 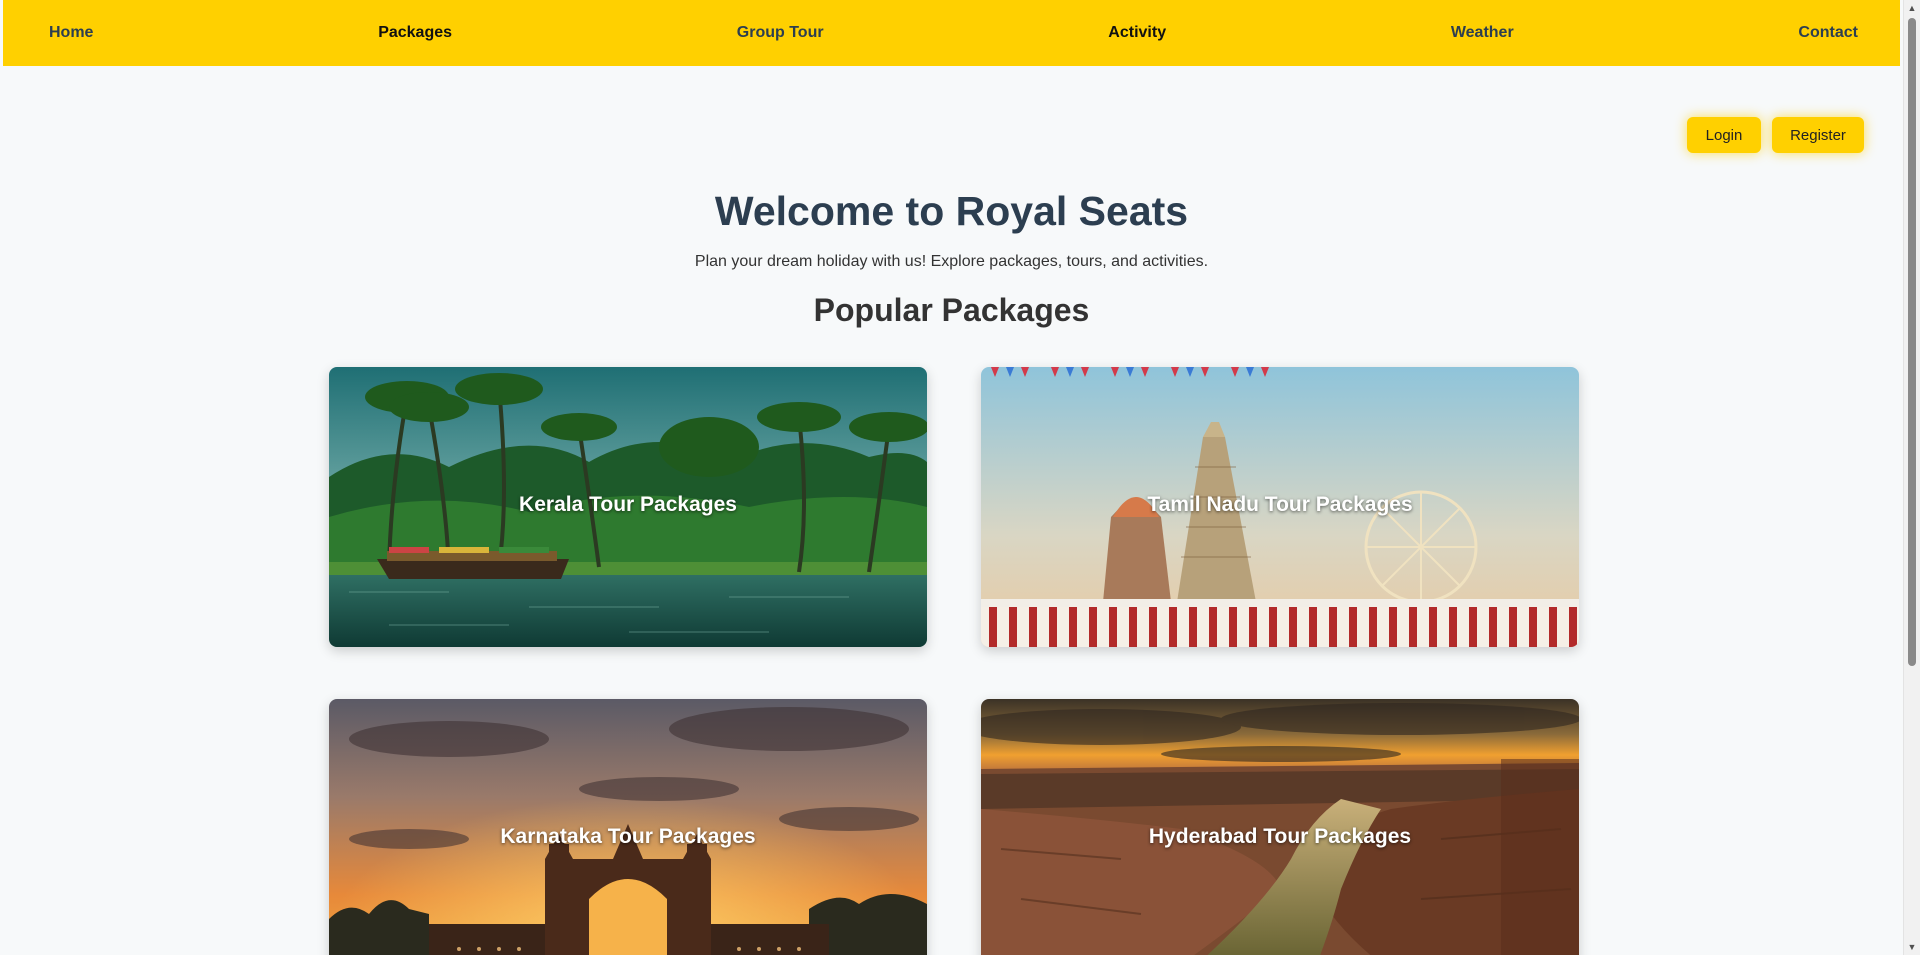 What do you see at coordinates (1280, 836) in the screenshot?
I see `card-label: Hyderabad Tour Packages` at bounding box center [1280, 836].